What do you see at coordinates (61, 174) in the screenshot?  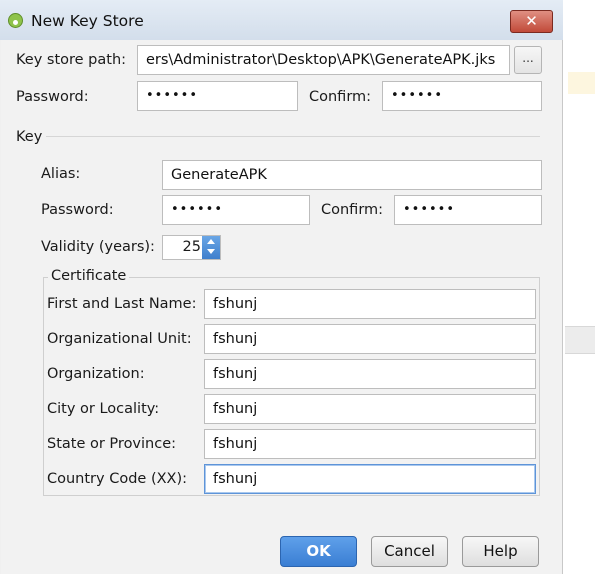 I see `alias-label: Alias:` at bounding box center [61, 174].